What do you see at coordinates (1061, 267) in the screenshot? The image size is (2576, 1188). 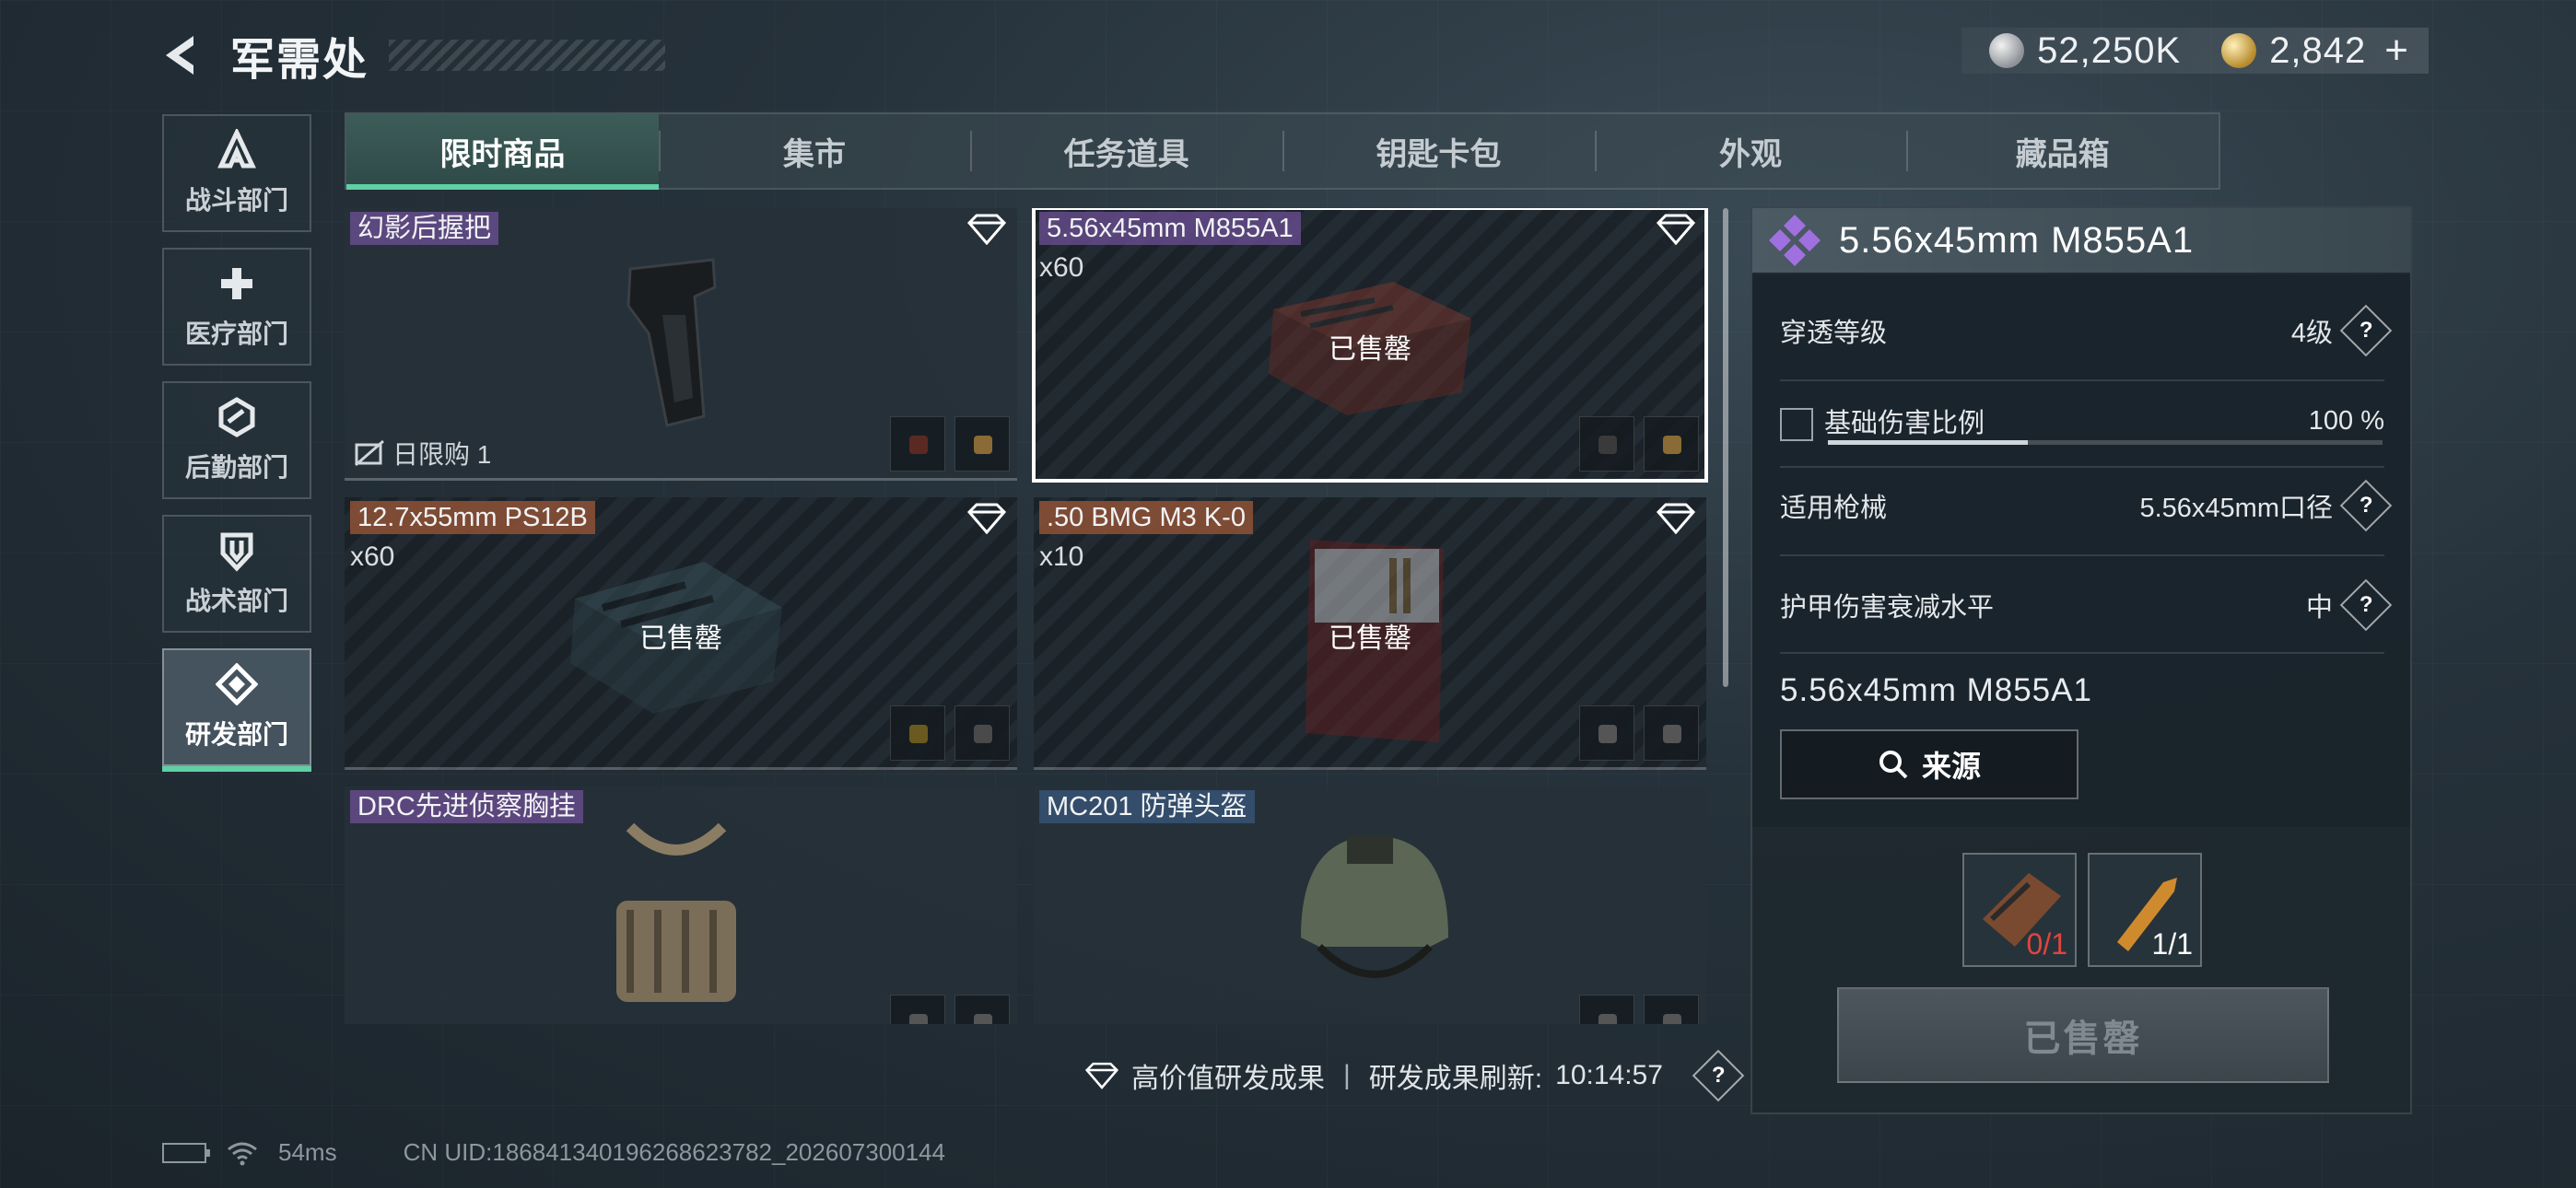 I see `item-quantity: x60` at bounding box center [1061, 267].